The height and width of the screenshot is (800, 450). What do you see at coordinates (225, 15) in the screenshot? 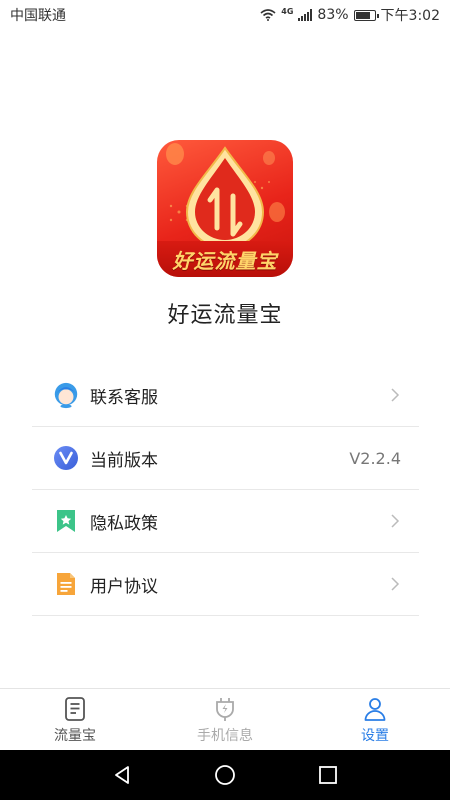
I see `status-bar: 中国联通 4G 83% 下午3:02` at bounding box center [225, 15].